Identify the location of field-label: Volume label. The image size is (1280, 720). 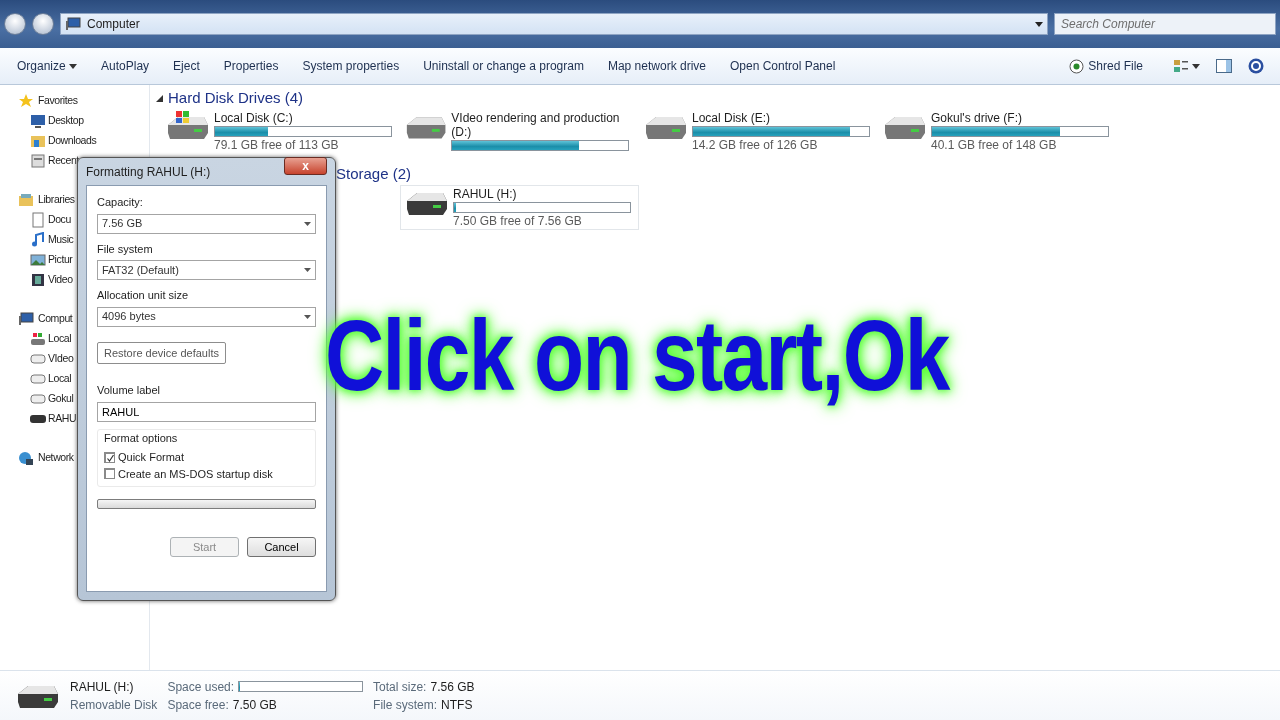
(129, 390).